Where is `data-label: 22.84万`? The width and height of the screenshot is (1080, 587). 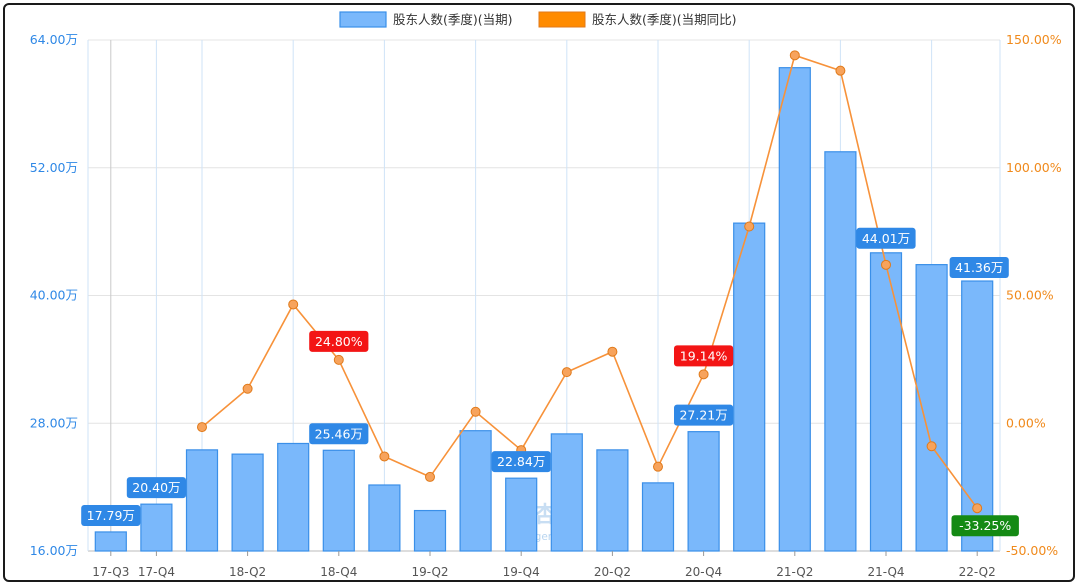 data-label: 22.84万 is located at coordinates (521, 462).